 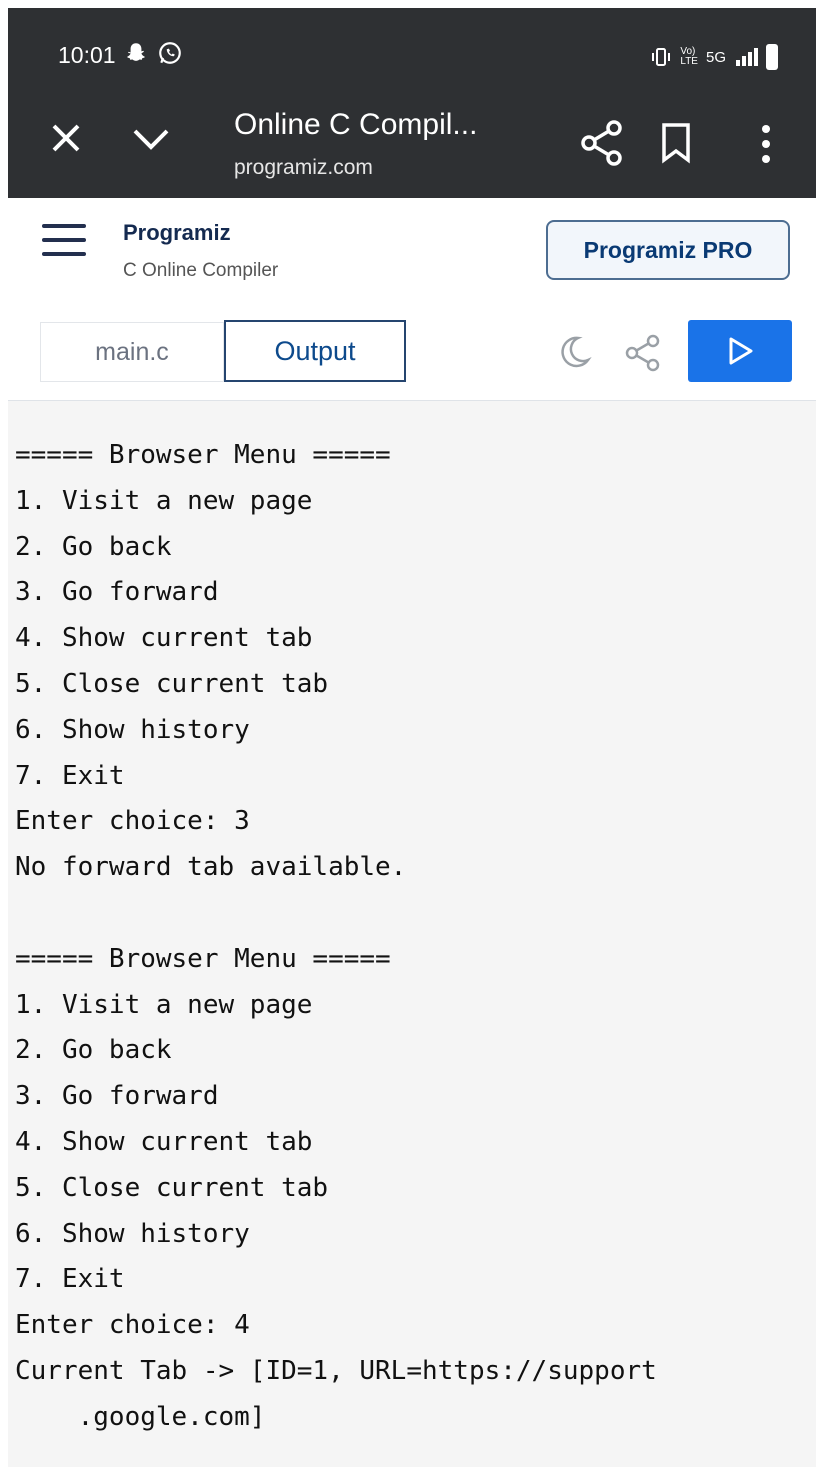 What do you see at coordinates (412, 351) in the screenshot?
I see `editor-toolbar: main.c Output` at bounding box center [412, 351].